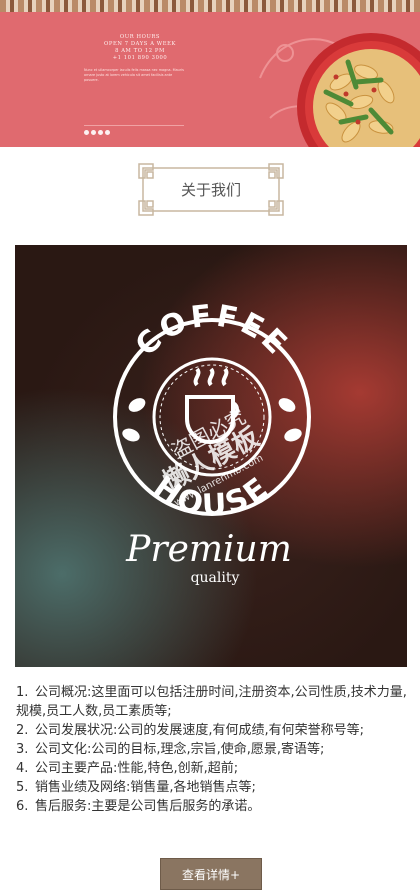  Describe the element at coordinates (145, 787) in the screenshot. I see `item-text: 销售业绩及网络:销售量,各地销售点等;` at that location.